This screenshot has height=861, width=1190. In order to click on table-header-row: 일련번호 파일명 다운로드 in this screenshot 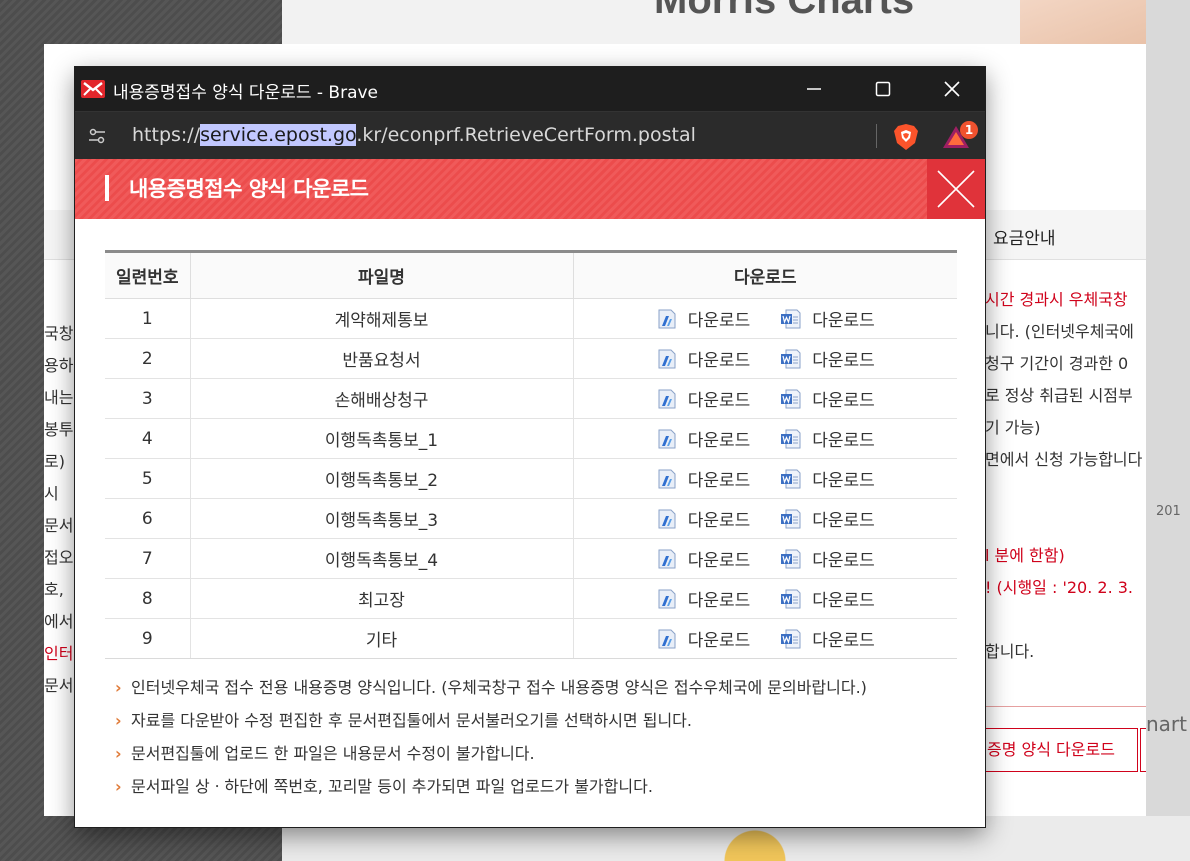, I will do `click(531, 275)`.